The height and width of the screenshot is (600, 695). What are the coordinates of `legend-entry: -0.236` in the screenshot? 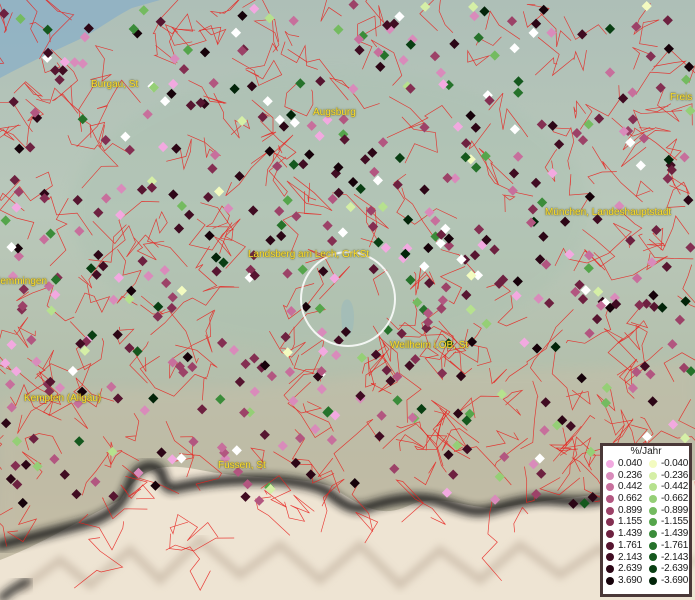 It's located at (667, 476).